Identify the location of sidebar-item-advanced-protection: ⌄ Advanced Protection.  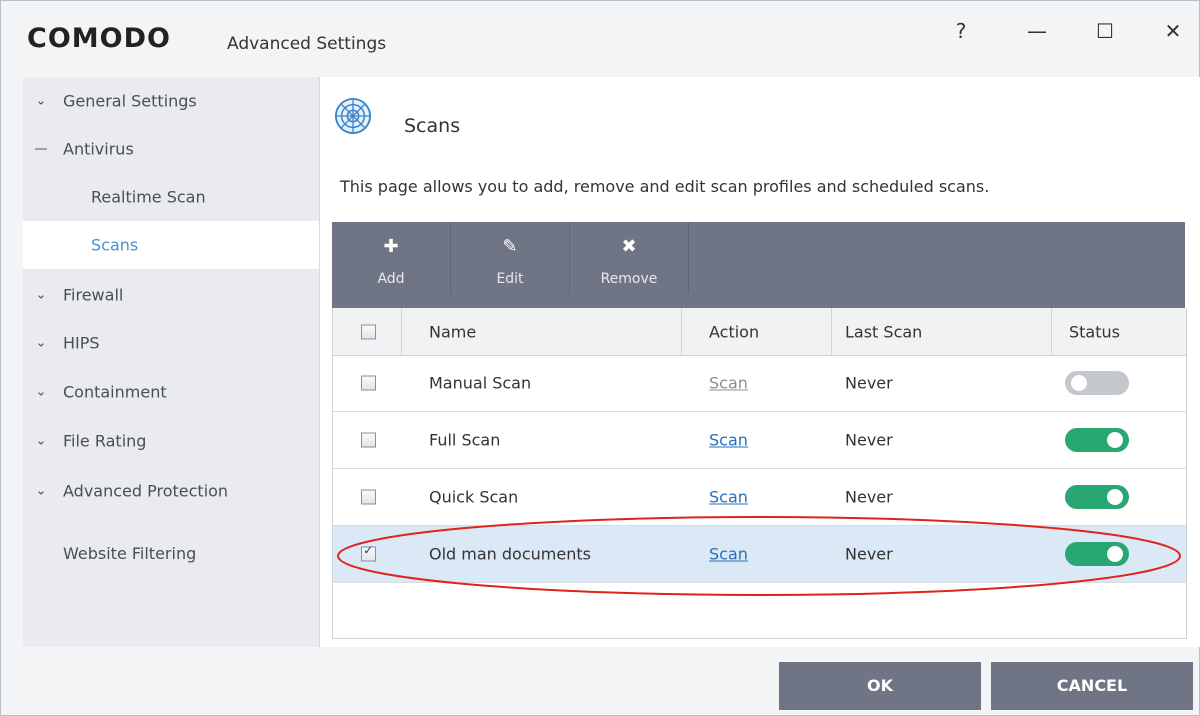
(171, 491).